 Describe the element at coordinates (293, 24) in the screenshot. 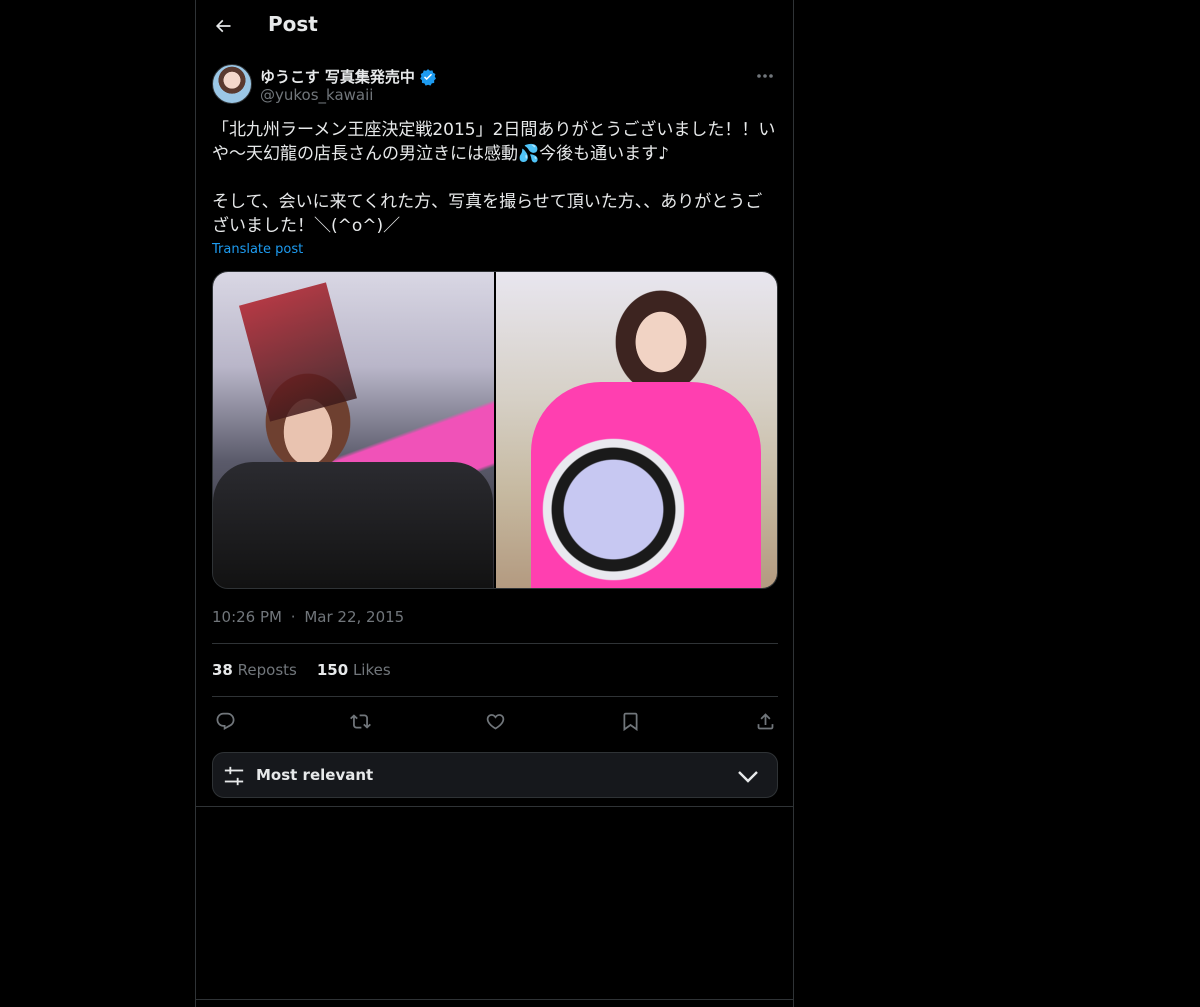

I see `page-title: Post` at that location.